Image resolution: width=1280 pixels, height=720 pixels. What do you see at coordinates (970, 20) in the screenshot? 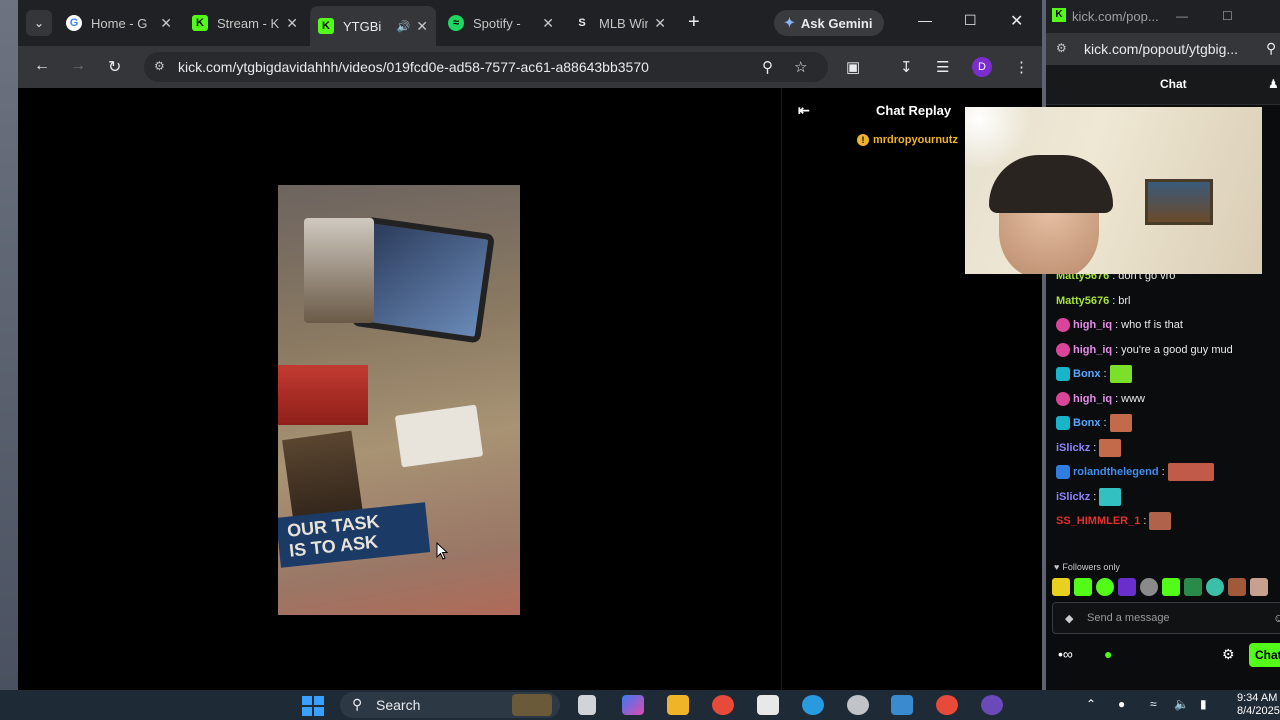
I see `maximize-button: ☐` at bounding box center [970, 20].